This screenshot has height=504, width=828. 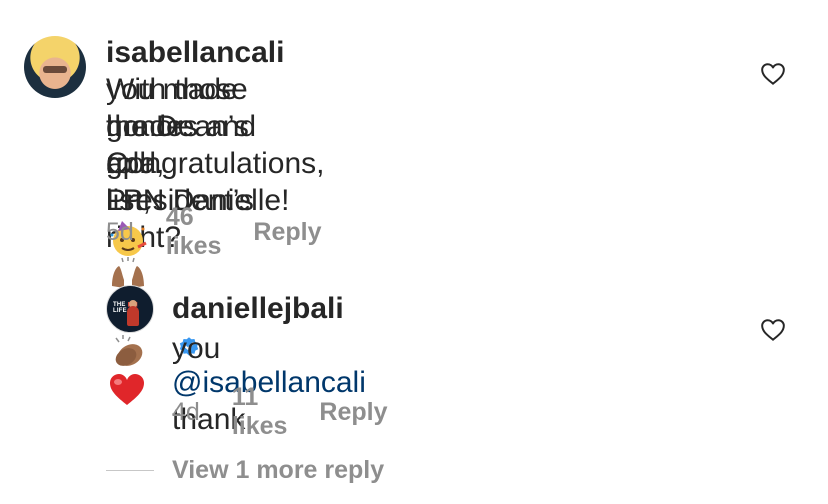 What do you see at coordinates (130, 470) in the screenshot?
I see `divider-line` at bounding box center [130, 470].